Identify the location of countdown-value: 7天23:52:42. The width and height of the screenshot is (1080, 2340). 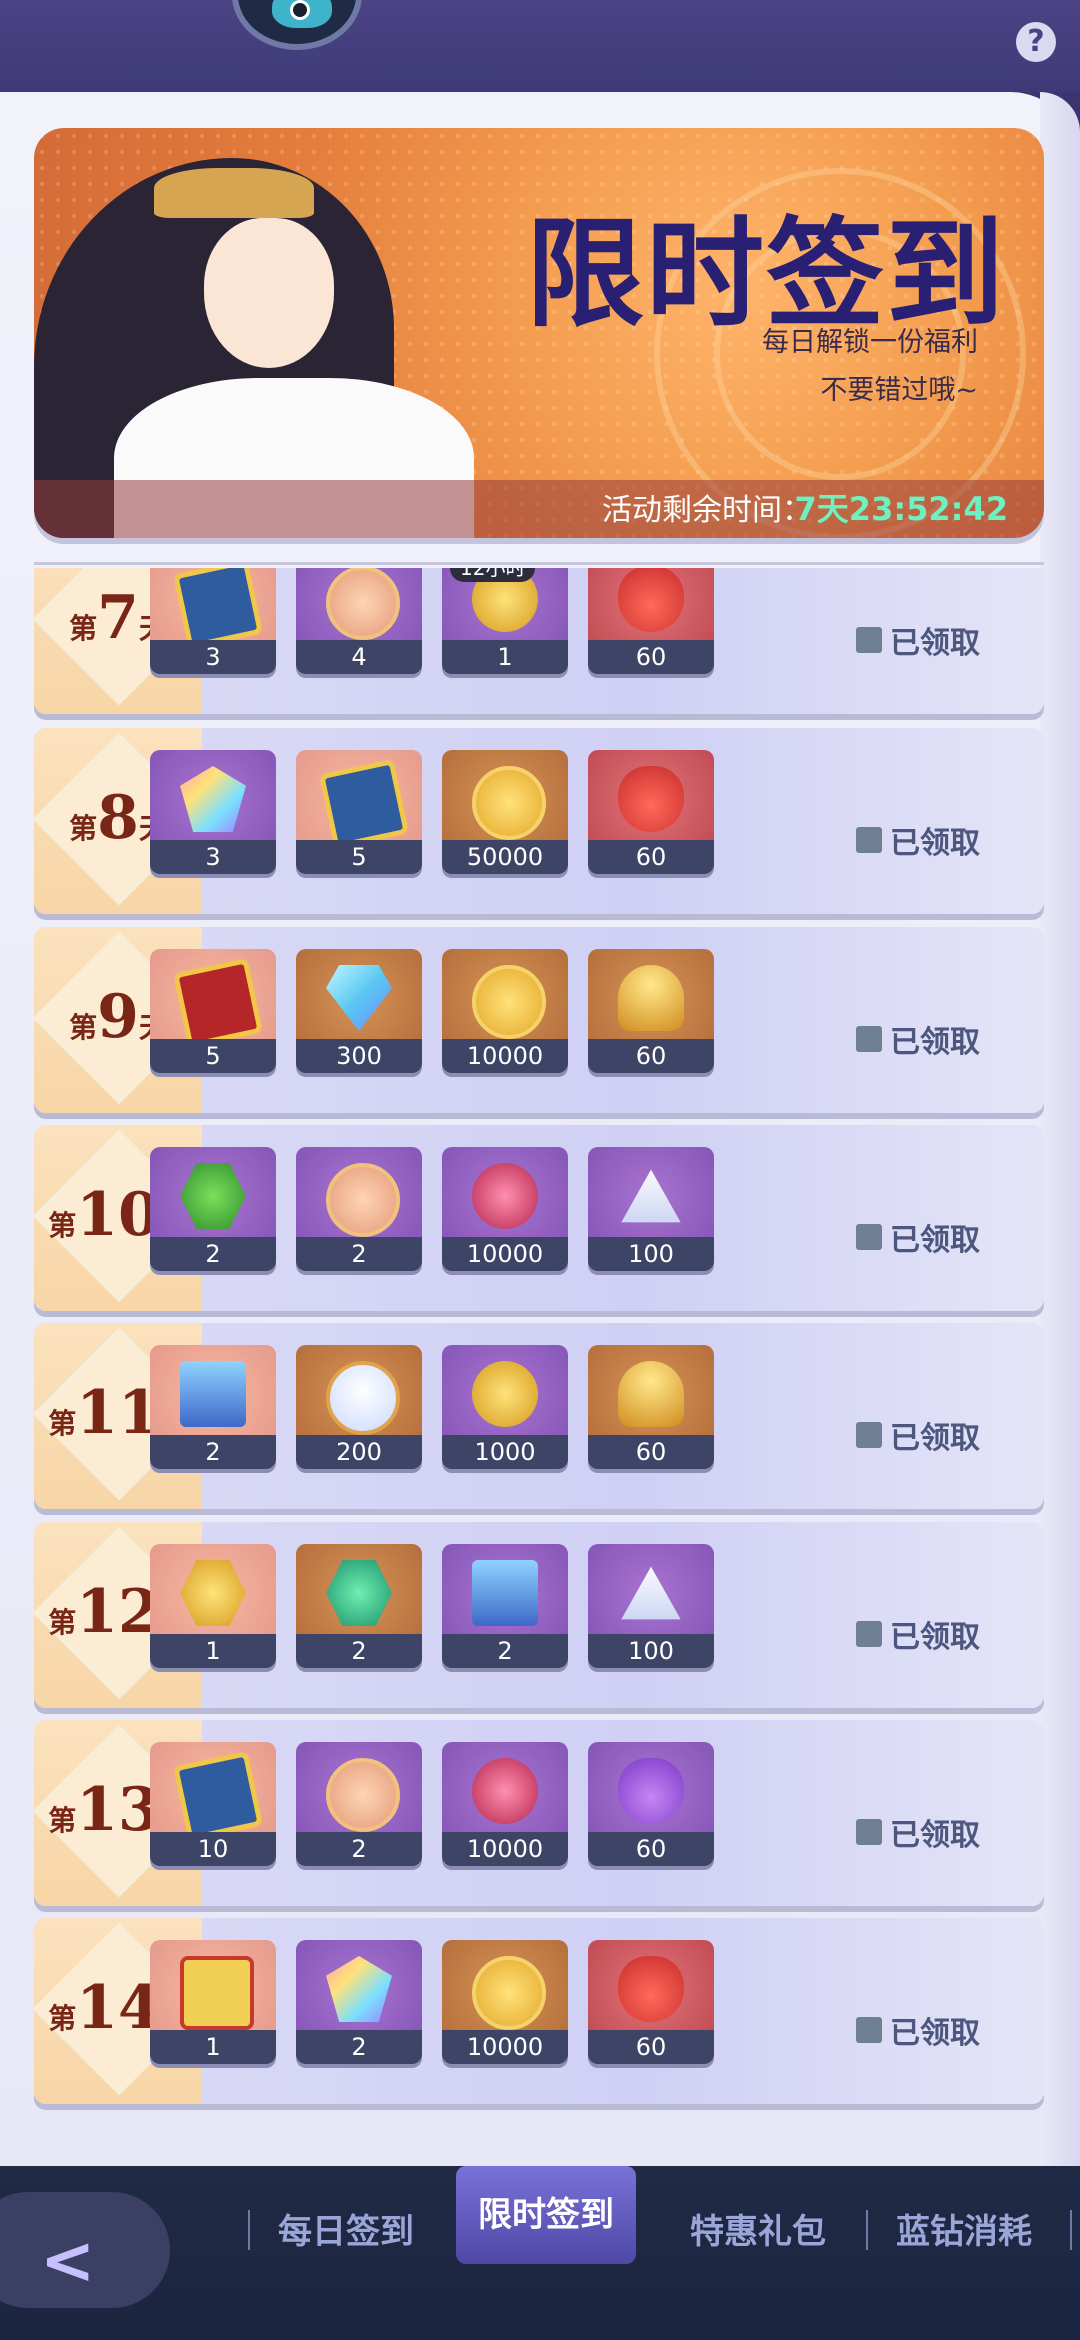
(901, 509).